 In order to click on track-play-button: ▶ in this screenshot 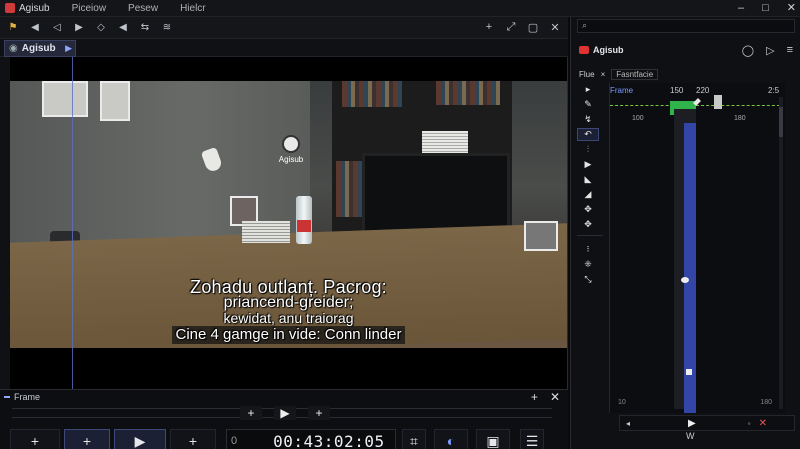, I will do `click(285, 413)`.